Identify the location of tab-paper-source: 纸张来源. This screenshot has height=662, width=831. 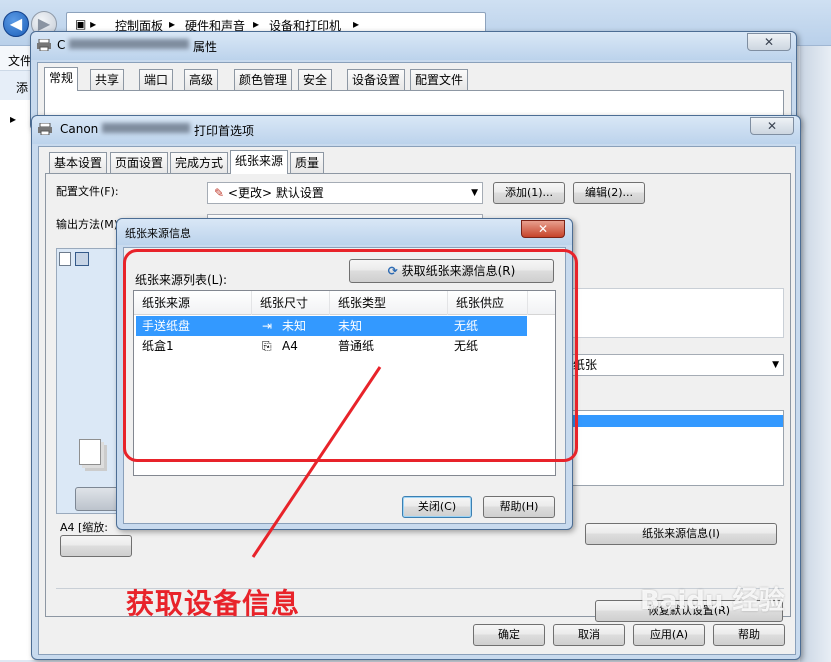
(259, 162).